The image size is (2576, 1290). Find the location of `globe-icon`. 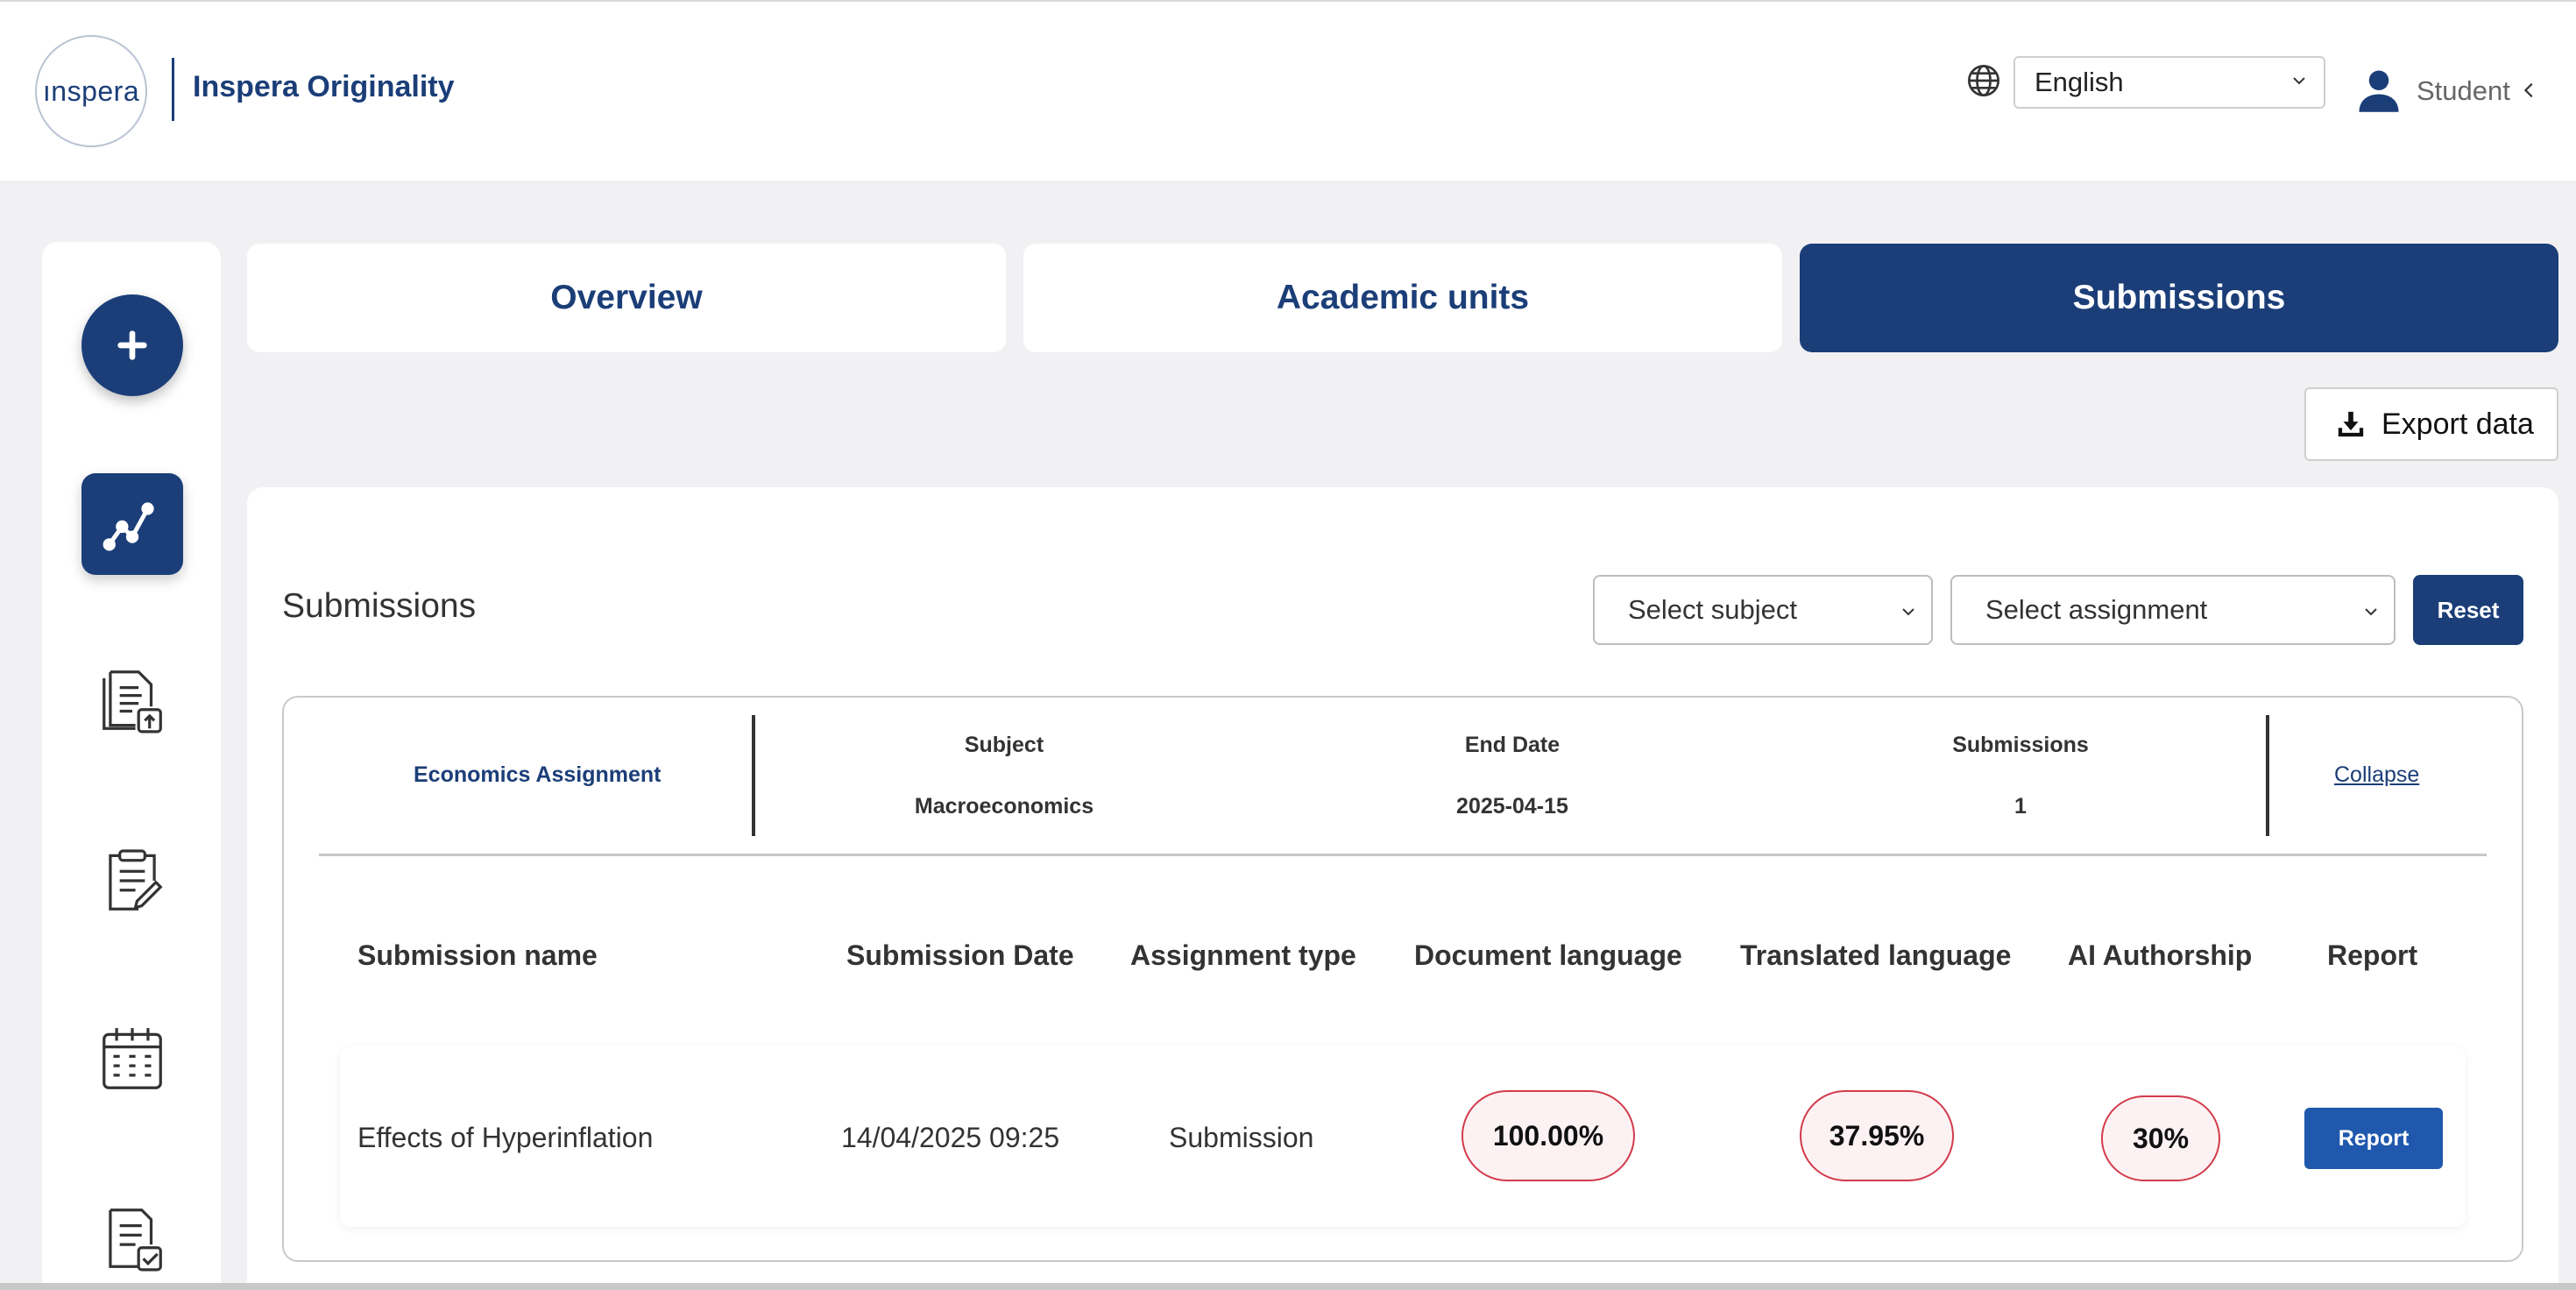

globe-icon is located at coordinates (1983, 80).